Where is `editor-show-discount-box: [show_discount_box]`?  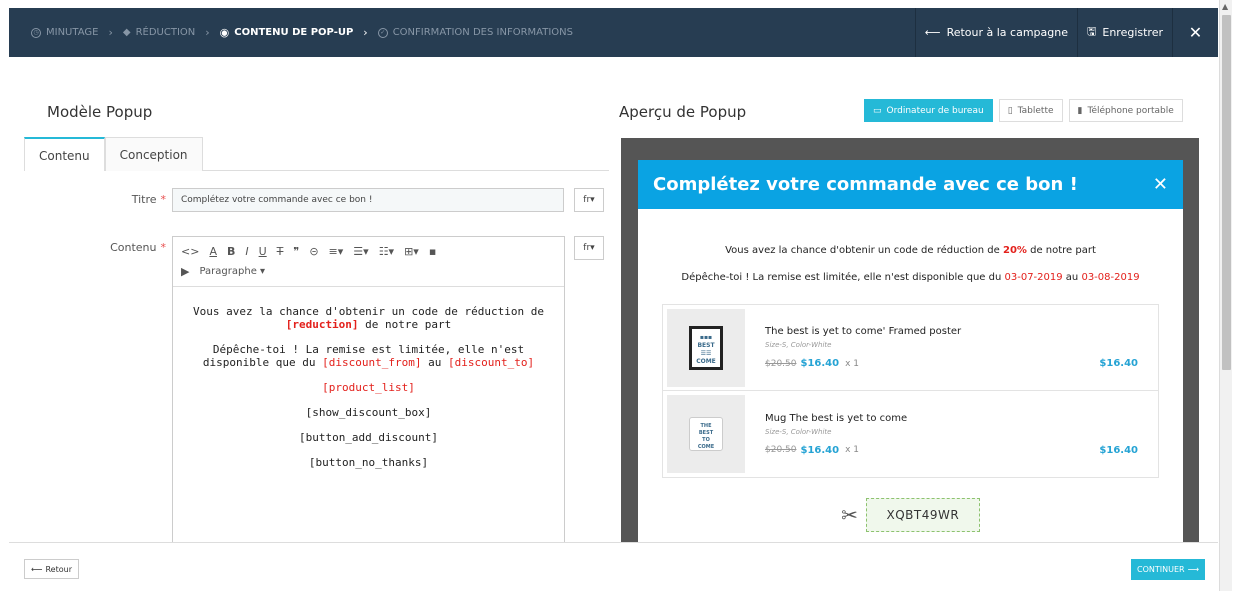
editor-show-discount-box: [show_discount_box] is located at coordinates (368, 412).